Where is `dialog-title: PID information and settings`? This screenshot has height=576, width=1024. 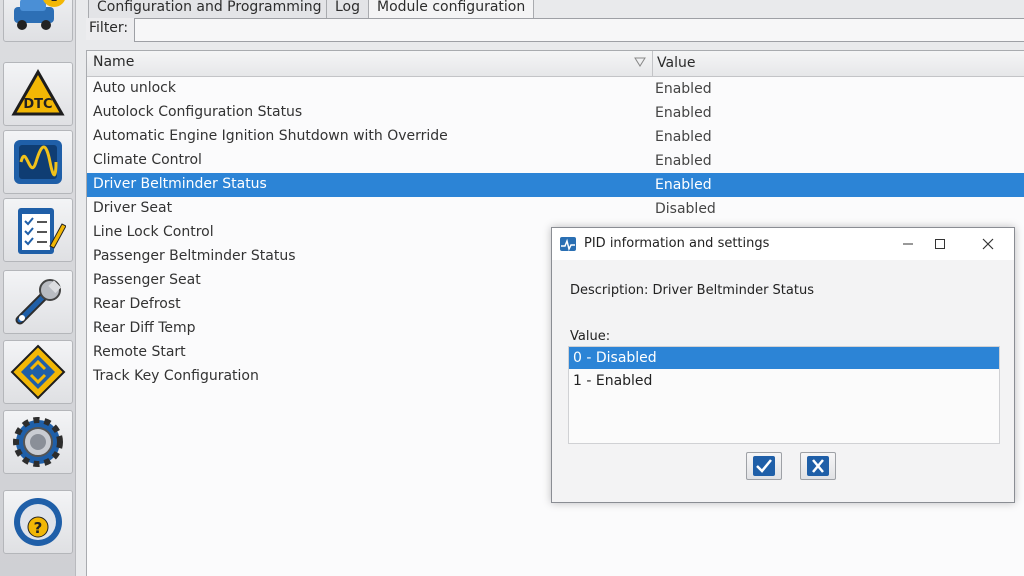
dialog-title: PID information and settings is located at coordinates (677, 243).